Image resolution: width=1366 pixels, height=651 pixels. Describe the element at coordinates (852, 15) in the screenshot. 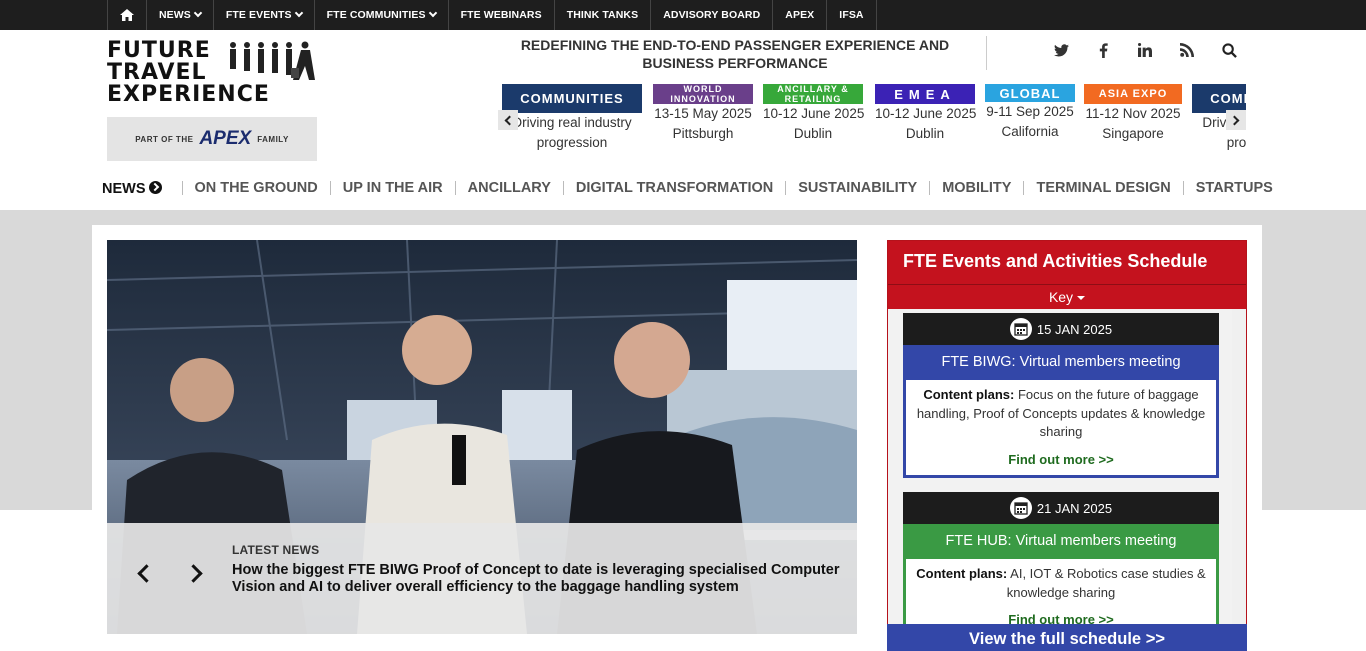

I see `topnav-ifsa: IFSA` at that location.